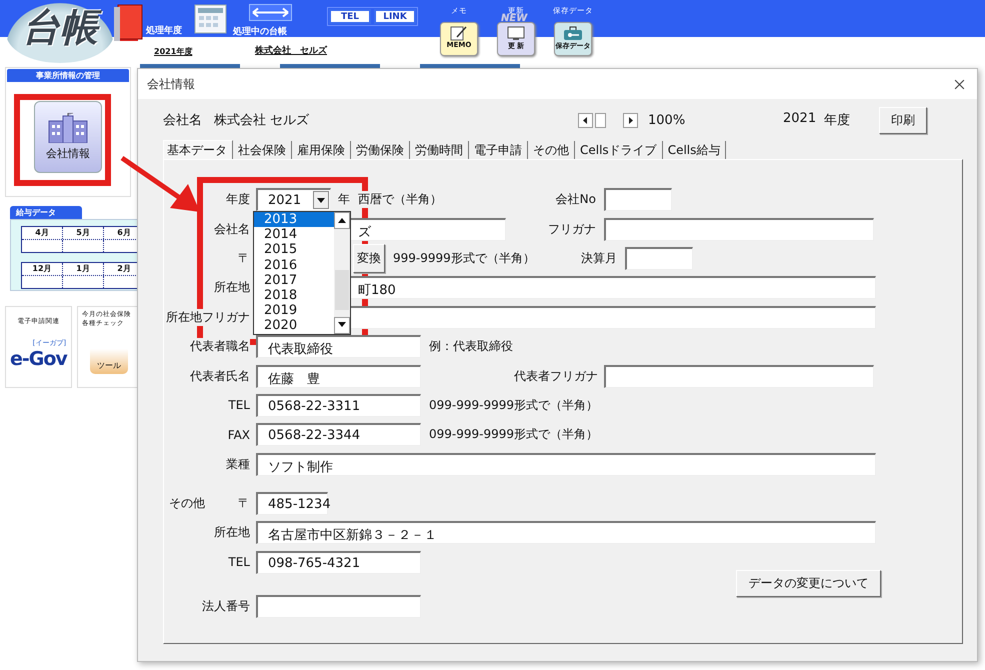 Image resolution: width=985 pixels, height=670 pixels. What do you see at coordinates (262, 120) in the screenshot?
I see `company-name: 株式会社 セルズ` at bounding box center [262, 120].